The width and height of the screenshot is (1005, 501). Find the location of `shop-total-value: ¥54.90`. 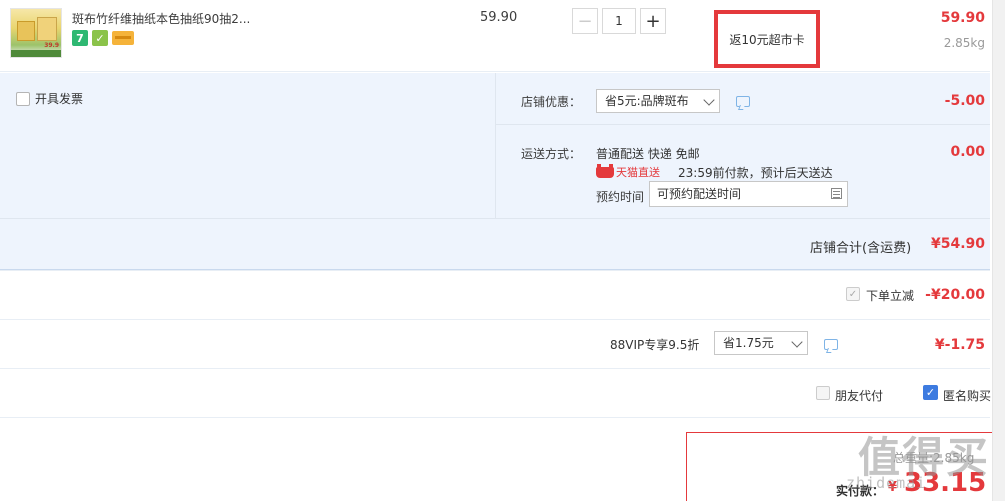

shop-total-value: ¥54.90 is located at coordinates (957, 244).